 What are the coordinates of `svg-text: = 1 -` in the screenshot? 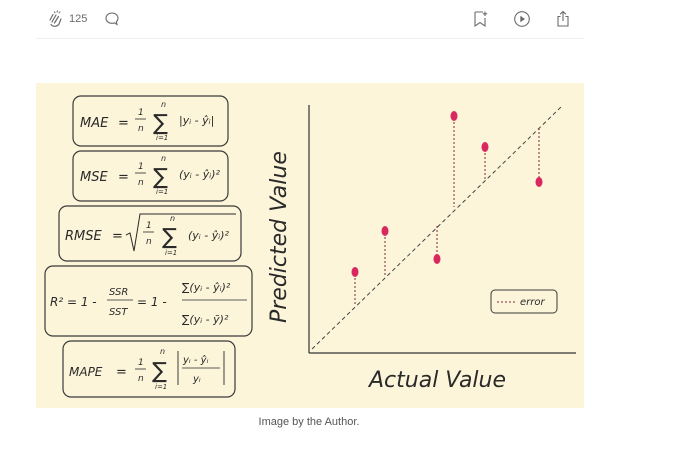 It's located at (152, 302).